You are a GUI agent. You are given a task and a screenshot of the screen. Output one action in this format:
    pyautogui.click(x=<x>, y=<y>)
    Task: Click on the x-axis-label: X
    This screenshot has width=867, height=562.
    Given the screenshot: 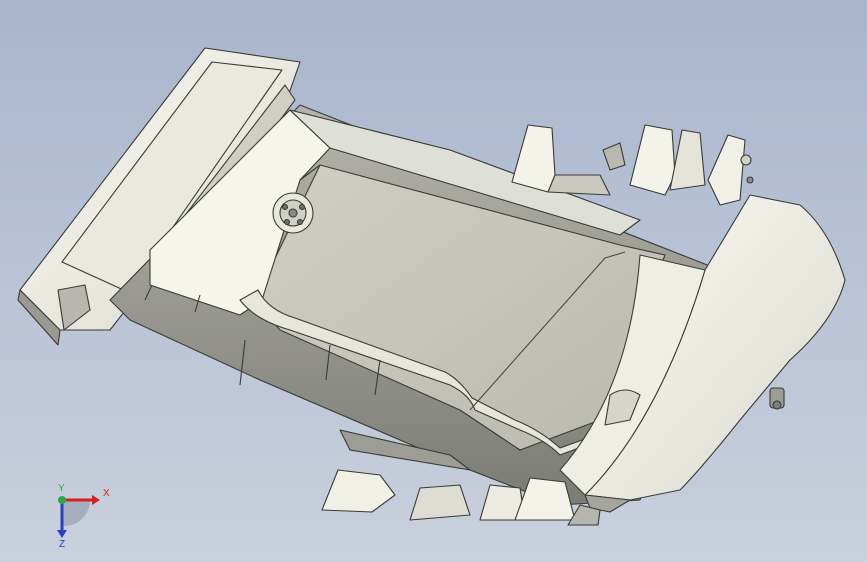 What is the action you would take?
    pyautogui.click(x=106, y=493)
    